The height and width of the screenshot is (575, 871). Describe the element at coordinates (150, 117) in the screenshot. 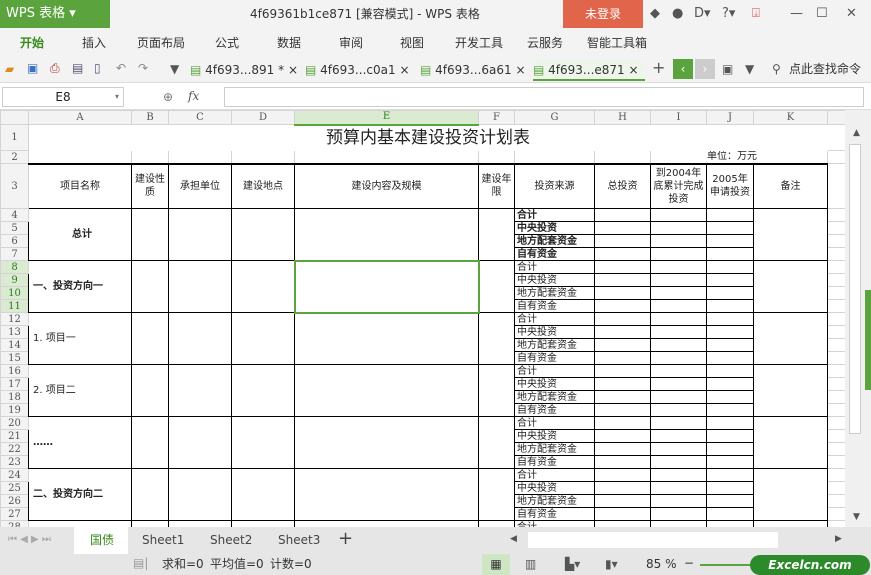

I see `column-header-b: B` at that location.